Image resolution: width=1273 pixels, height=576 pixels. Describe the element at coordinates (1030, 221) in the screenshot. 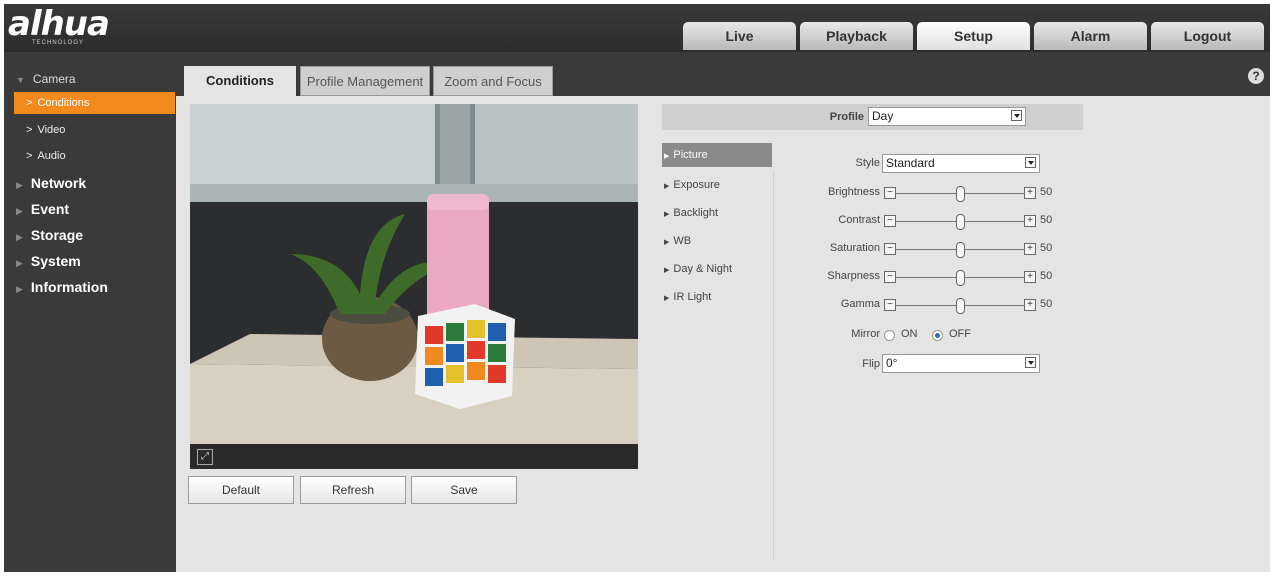

I see `contrast-increase-icon: +` at that location.